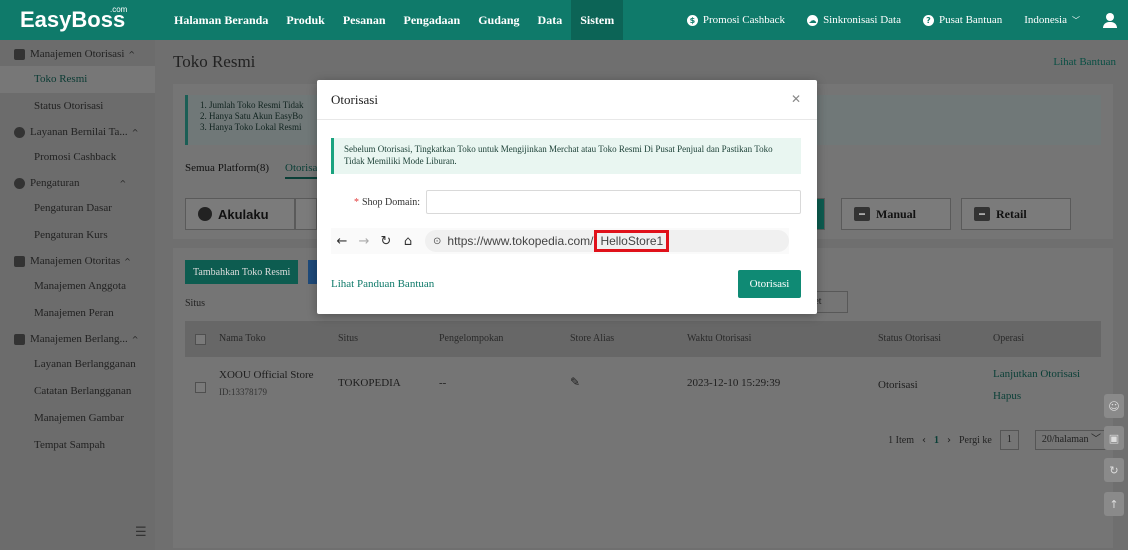 The height and width of the screenshot is (550, 1128). Describe the element at coordinates (200, 387) in the screenshot. I see `row-checkbox` at that location.